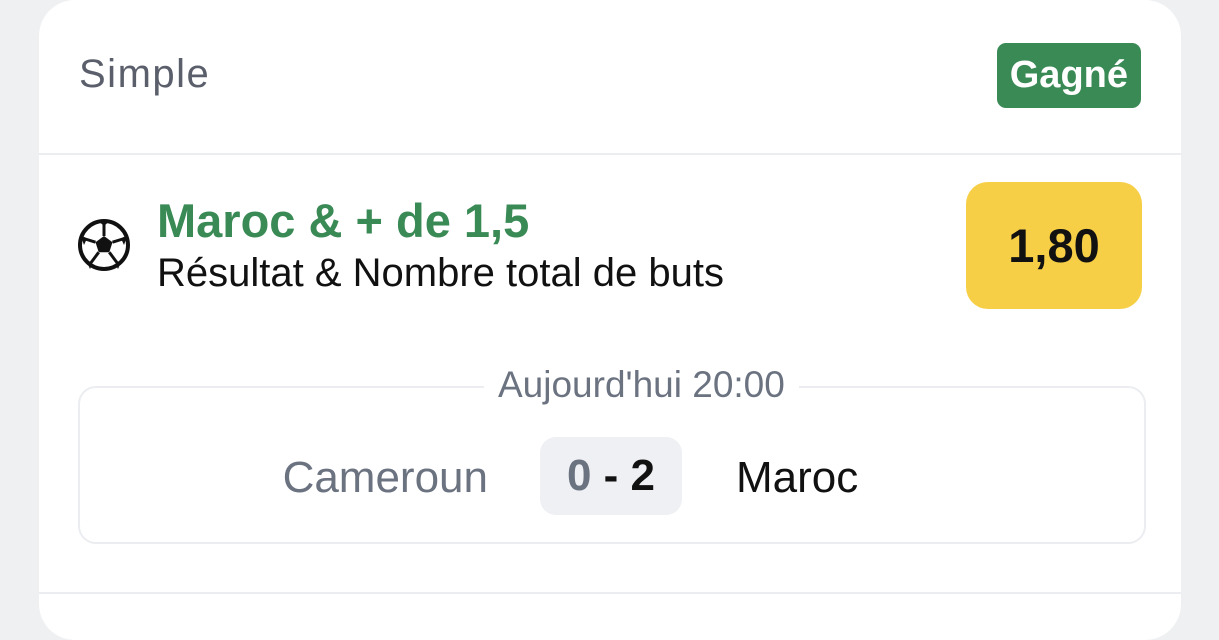 The width and height of the screenshot is (1219, 640). What do you see at coordinates (797, 477) in the screenshot?
I see `away-team: Maroc` at bounding box center [797, 477].